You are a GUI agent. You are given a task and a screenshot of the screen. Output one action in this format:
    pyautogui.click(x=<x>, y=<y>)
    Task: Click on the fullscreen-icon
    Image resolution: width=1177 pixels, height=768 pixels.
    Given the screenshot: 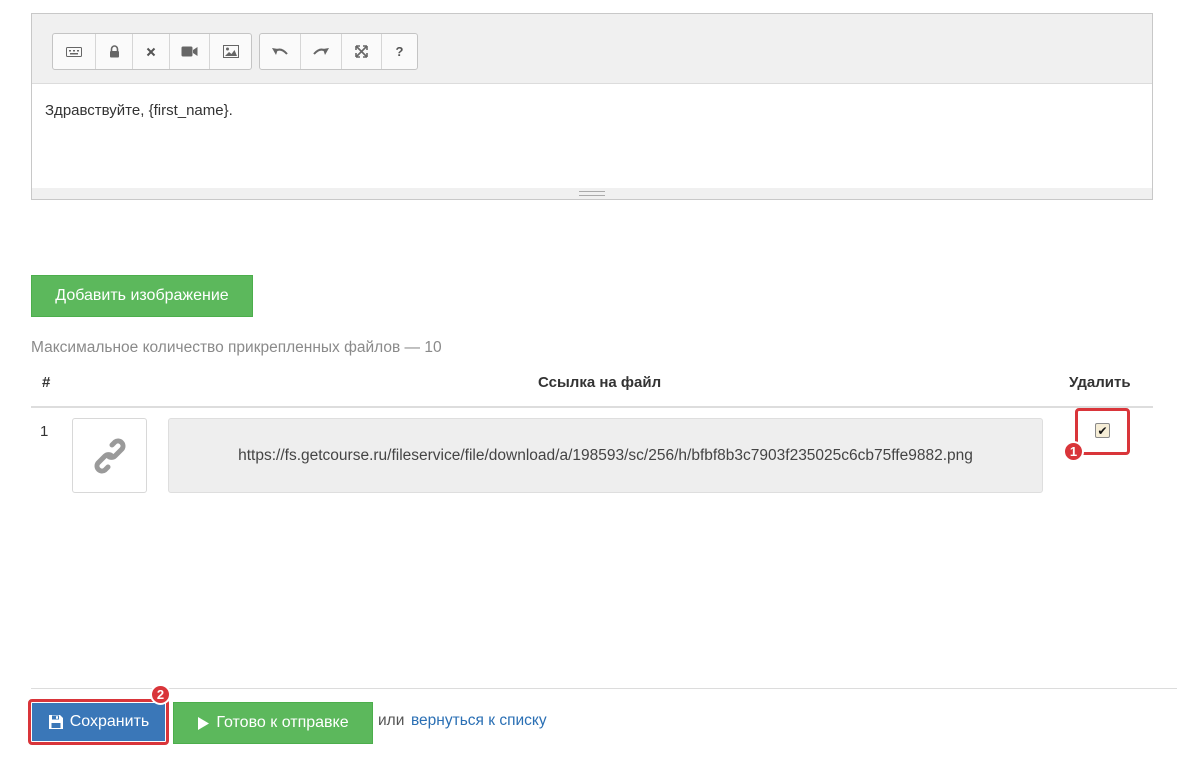 What is the action you would take?
    pyautogui.click(x=361, y=51)
    